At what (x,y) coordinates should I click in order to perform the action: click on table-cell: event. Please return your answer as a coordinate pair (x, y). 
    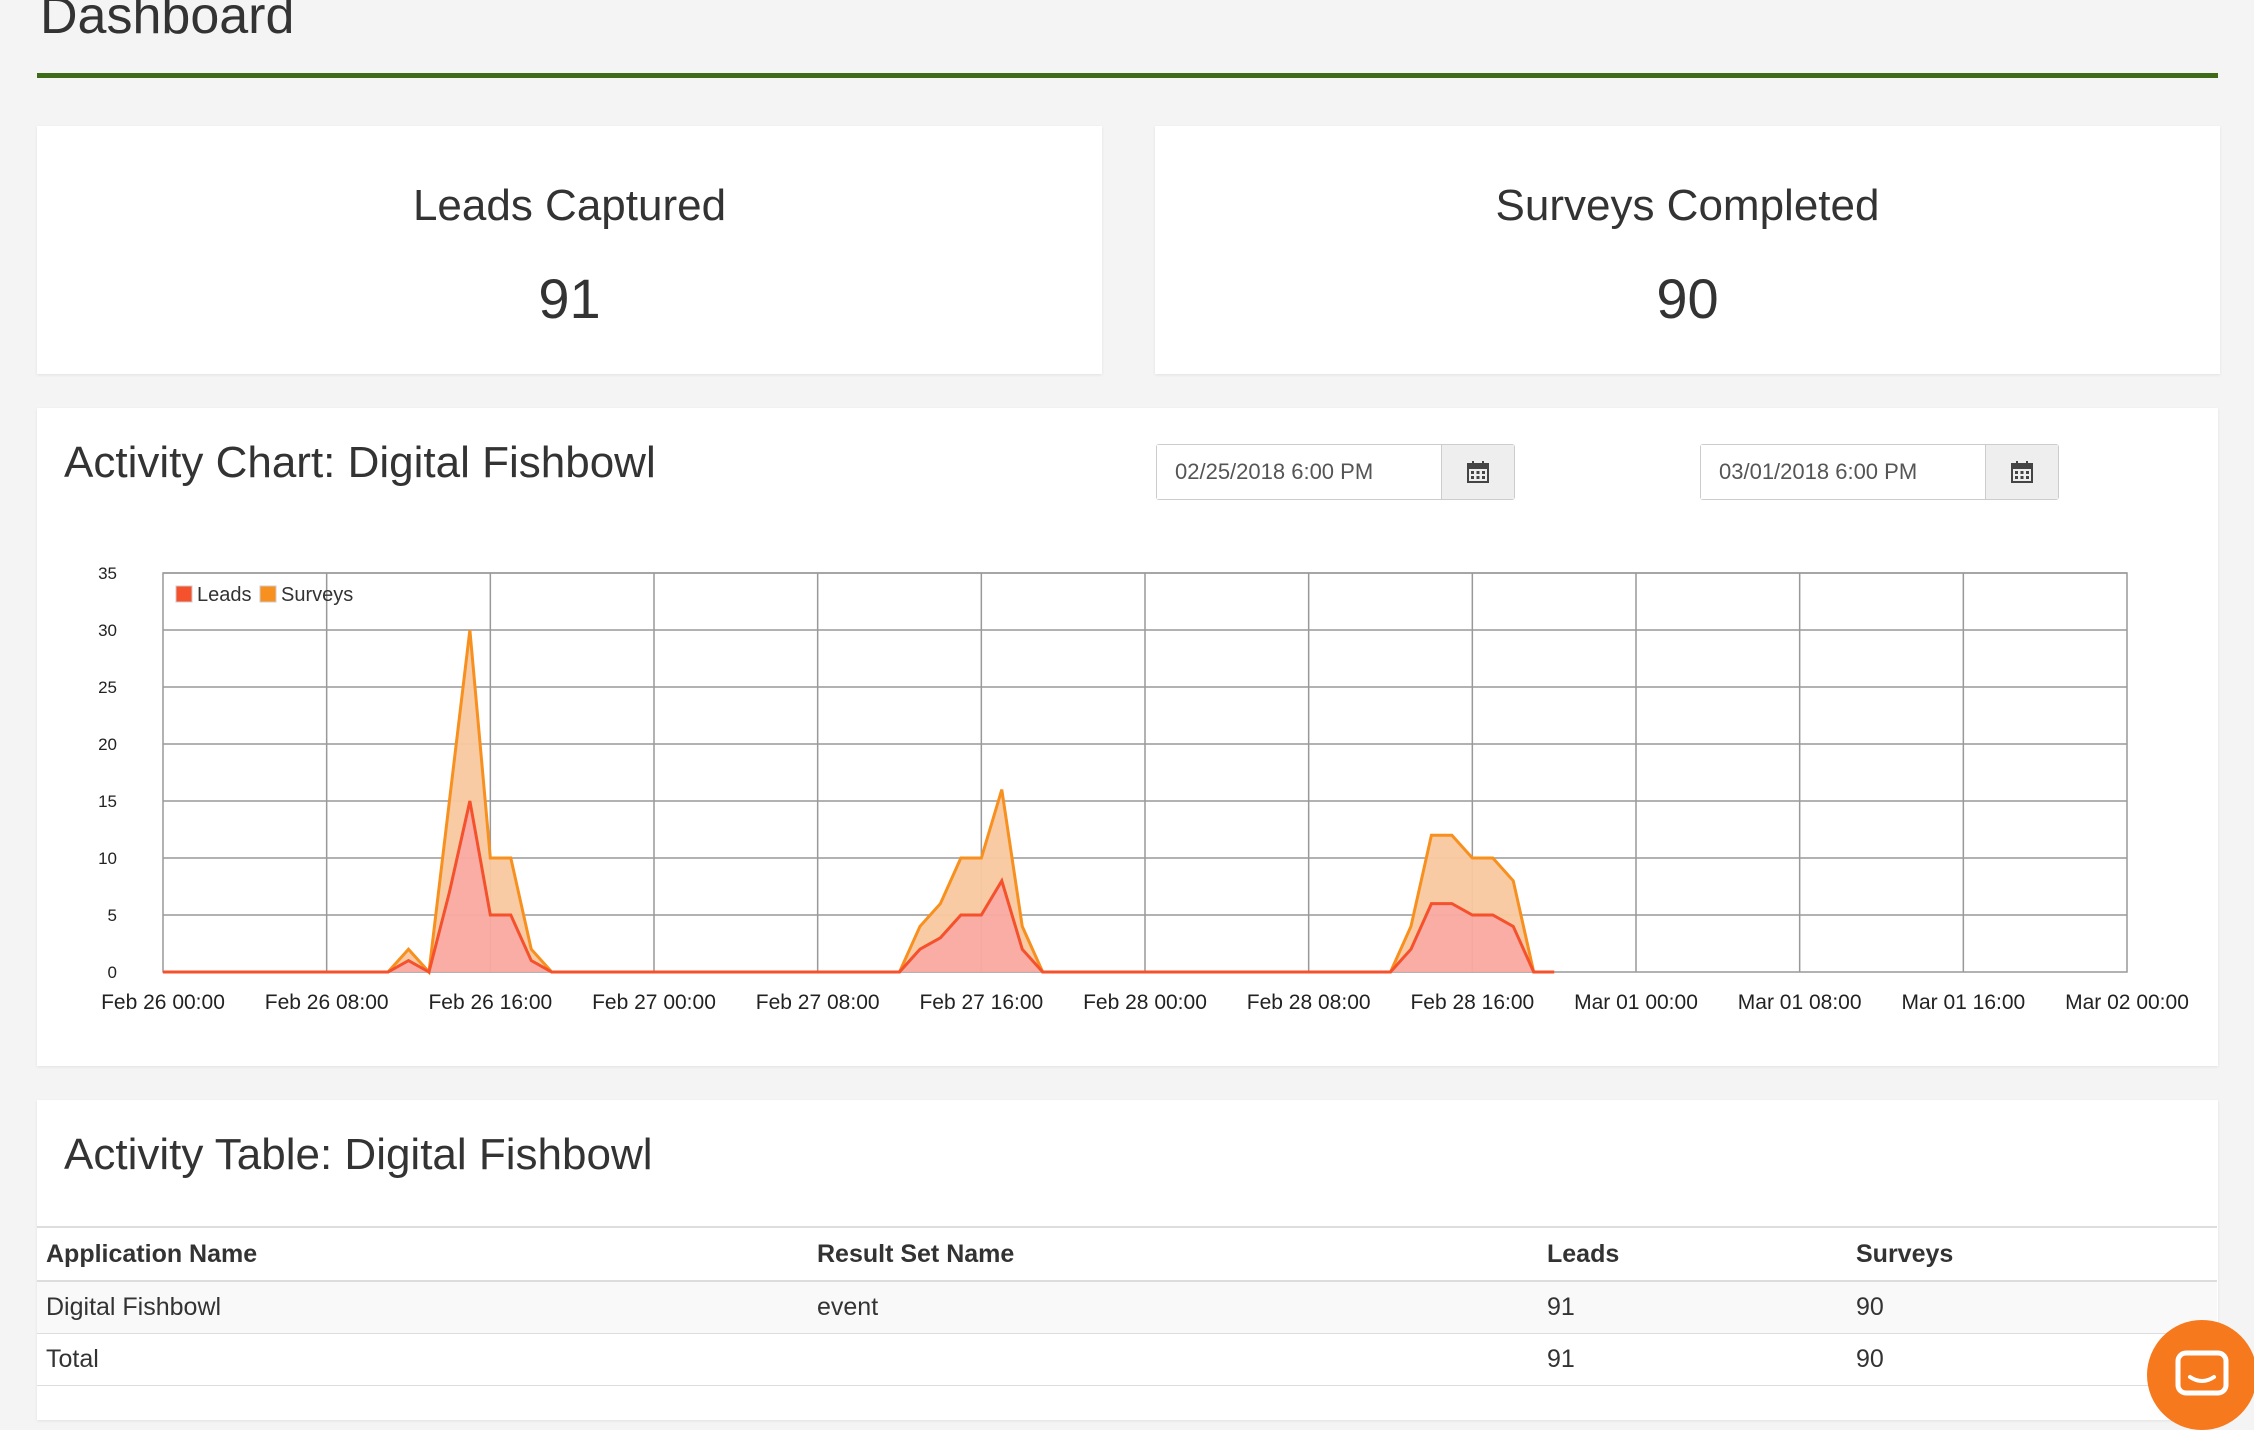
    Looking at the image, I should click on (1173, 1307).